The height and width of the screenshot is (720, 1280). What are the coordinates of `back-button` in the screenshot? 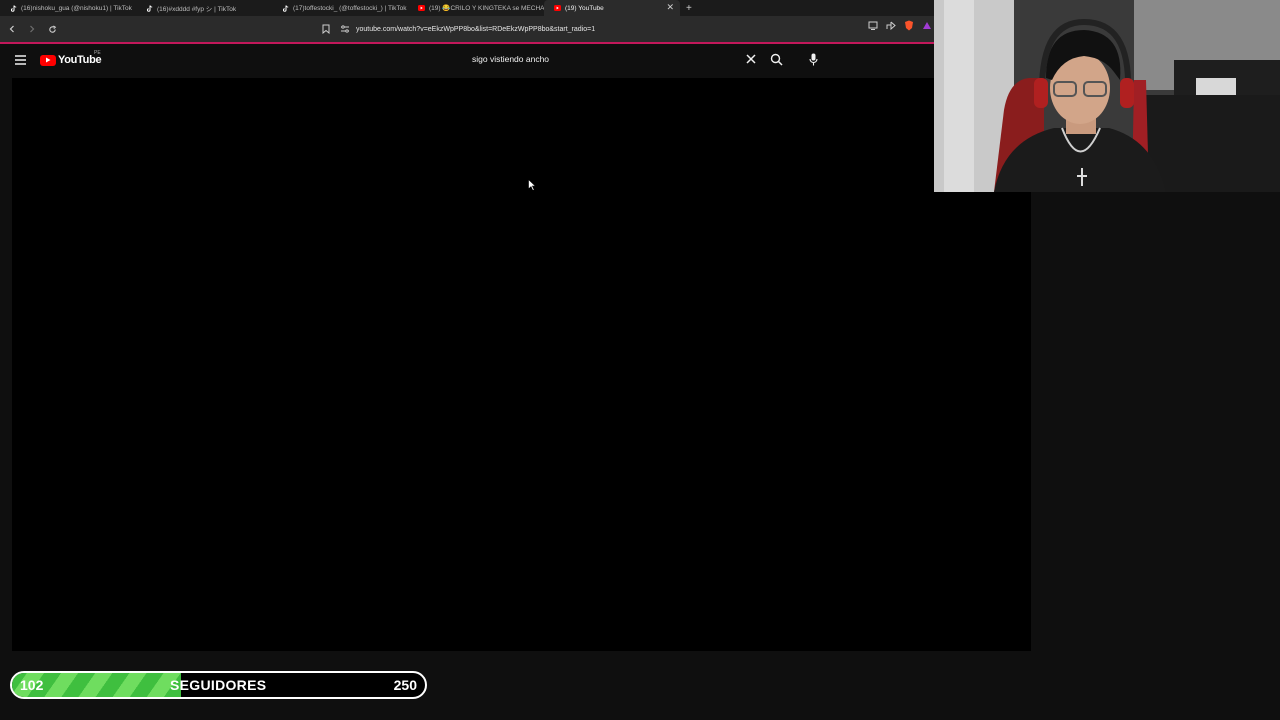 It's located at (12, 29).